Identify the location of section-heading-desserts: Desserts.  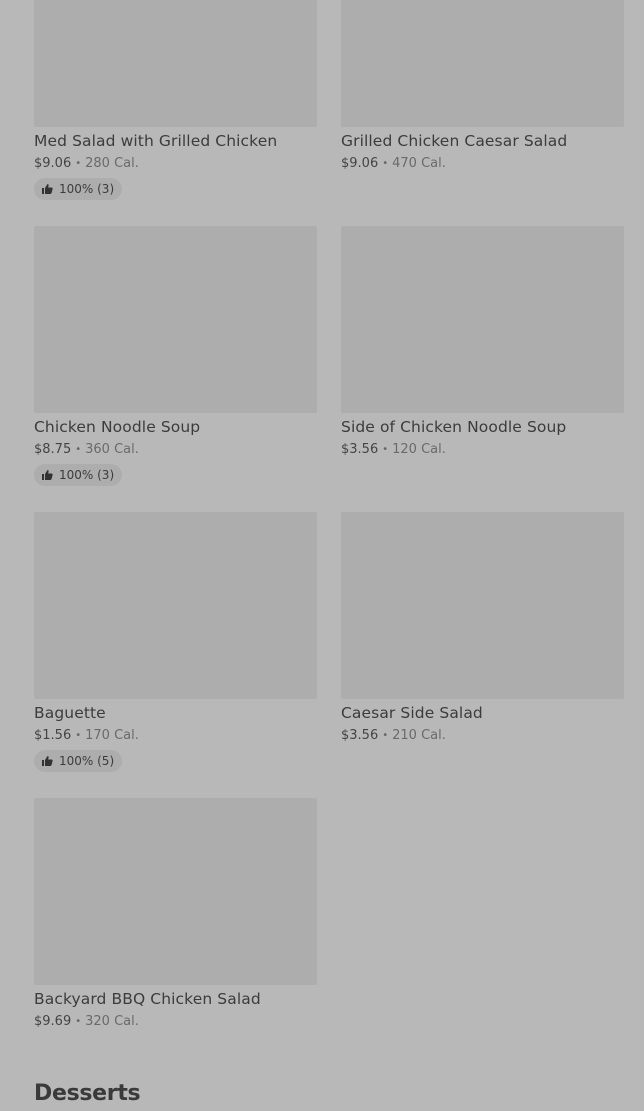
(87, 1093).